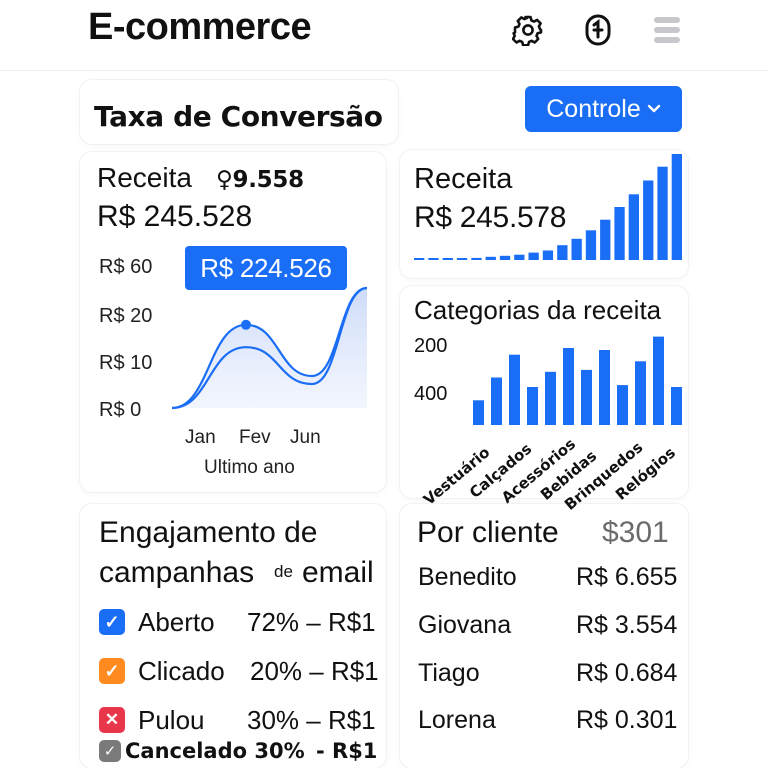 The height and width of the screenshot is (768, 768). I want to click on email-row-bounced: ✕ Pulou 30% – R$1, so click(237, 719).